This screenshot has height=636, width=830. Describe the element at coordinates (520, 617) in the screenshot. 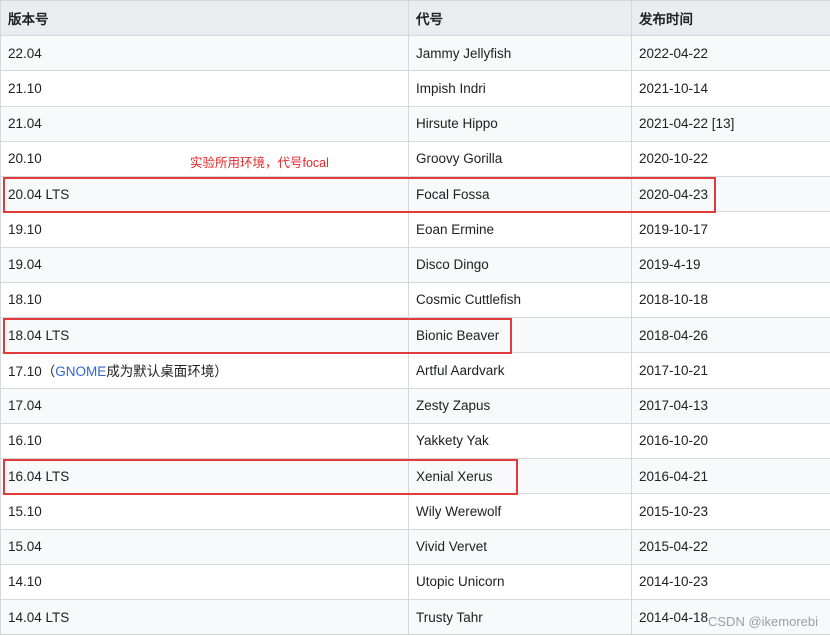

I see `codename-cell: Trusty Tahr` at that location.